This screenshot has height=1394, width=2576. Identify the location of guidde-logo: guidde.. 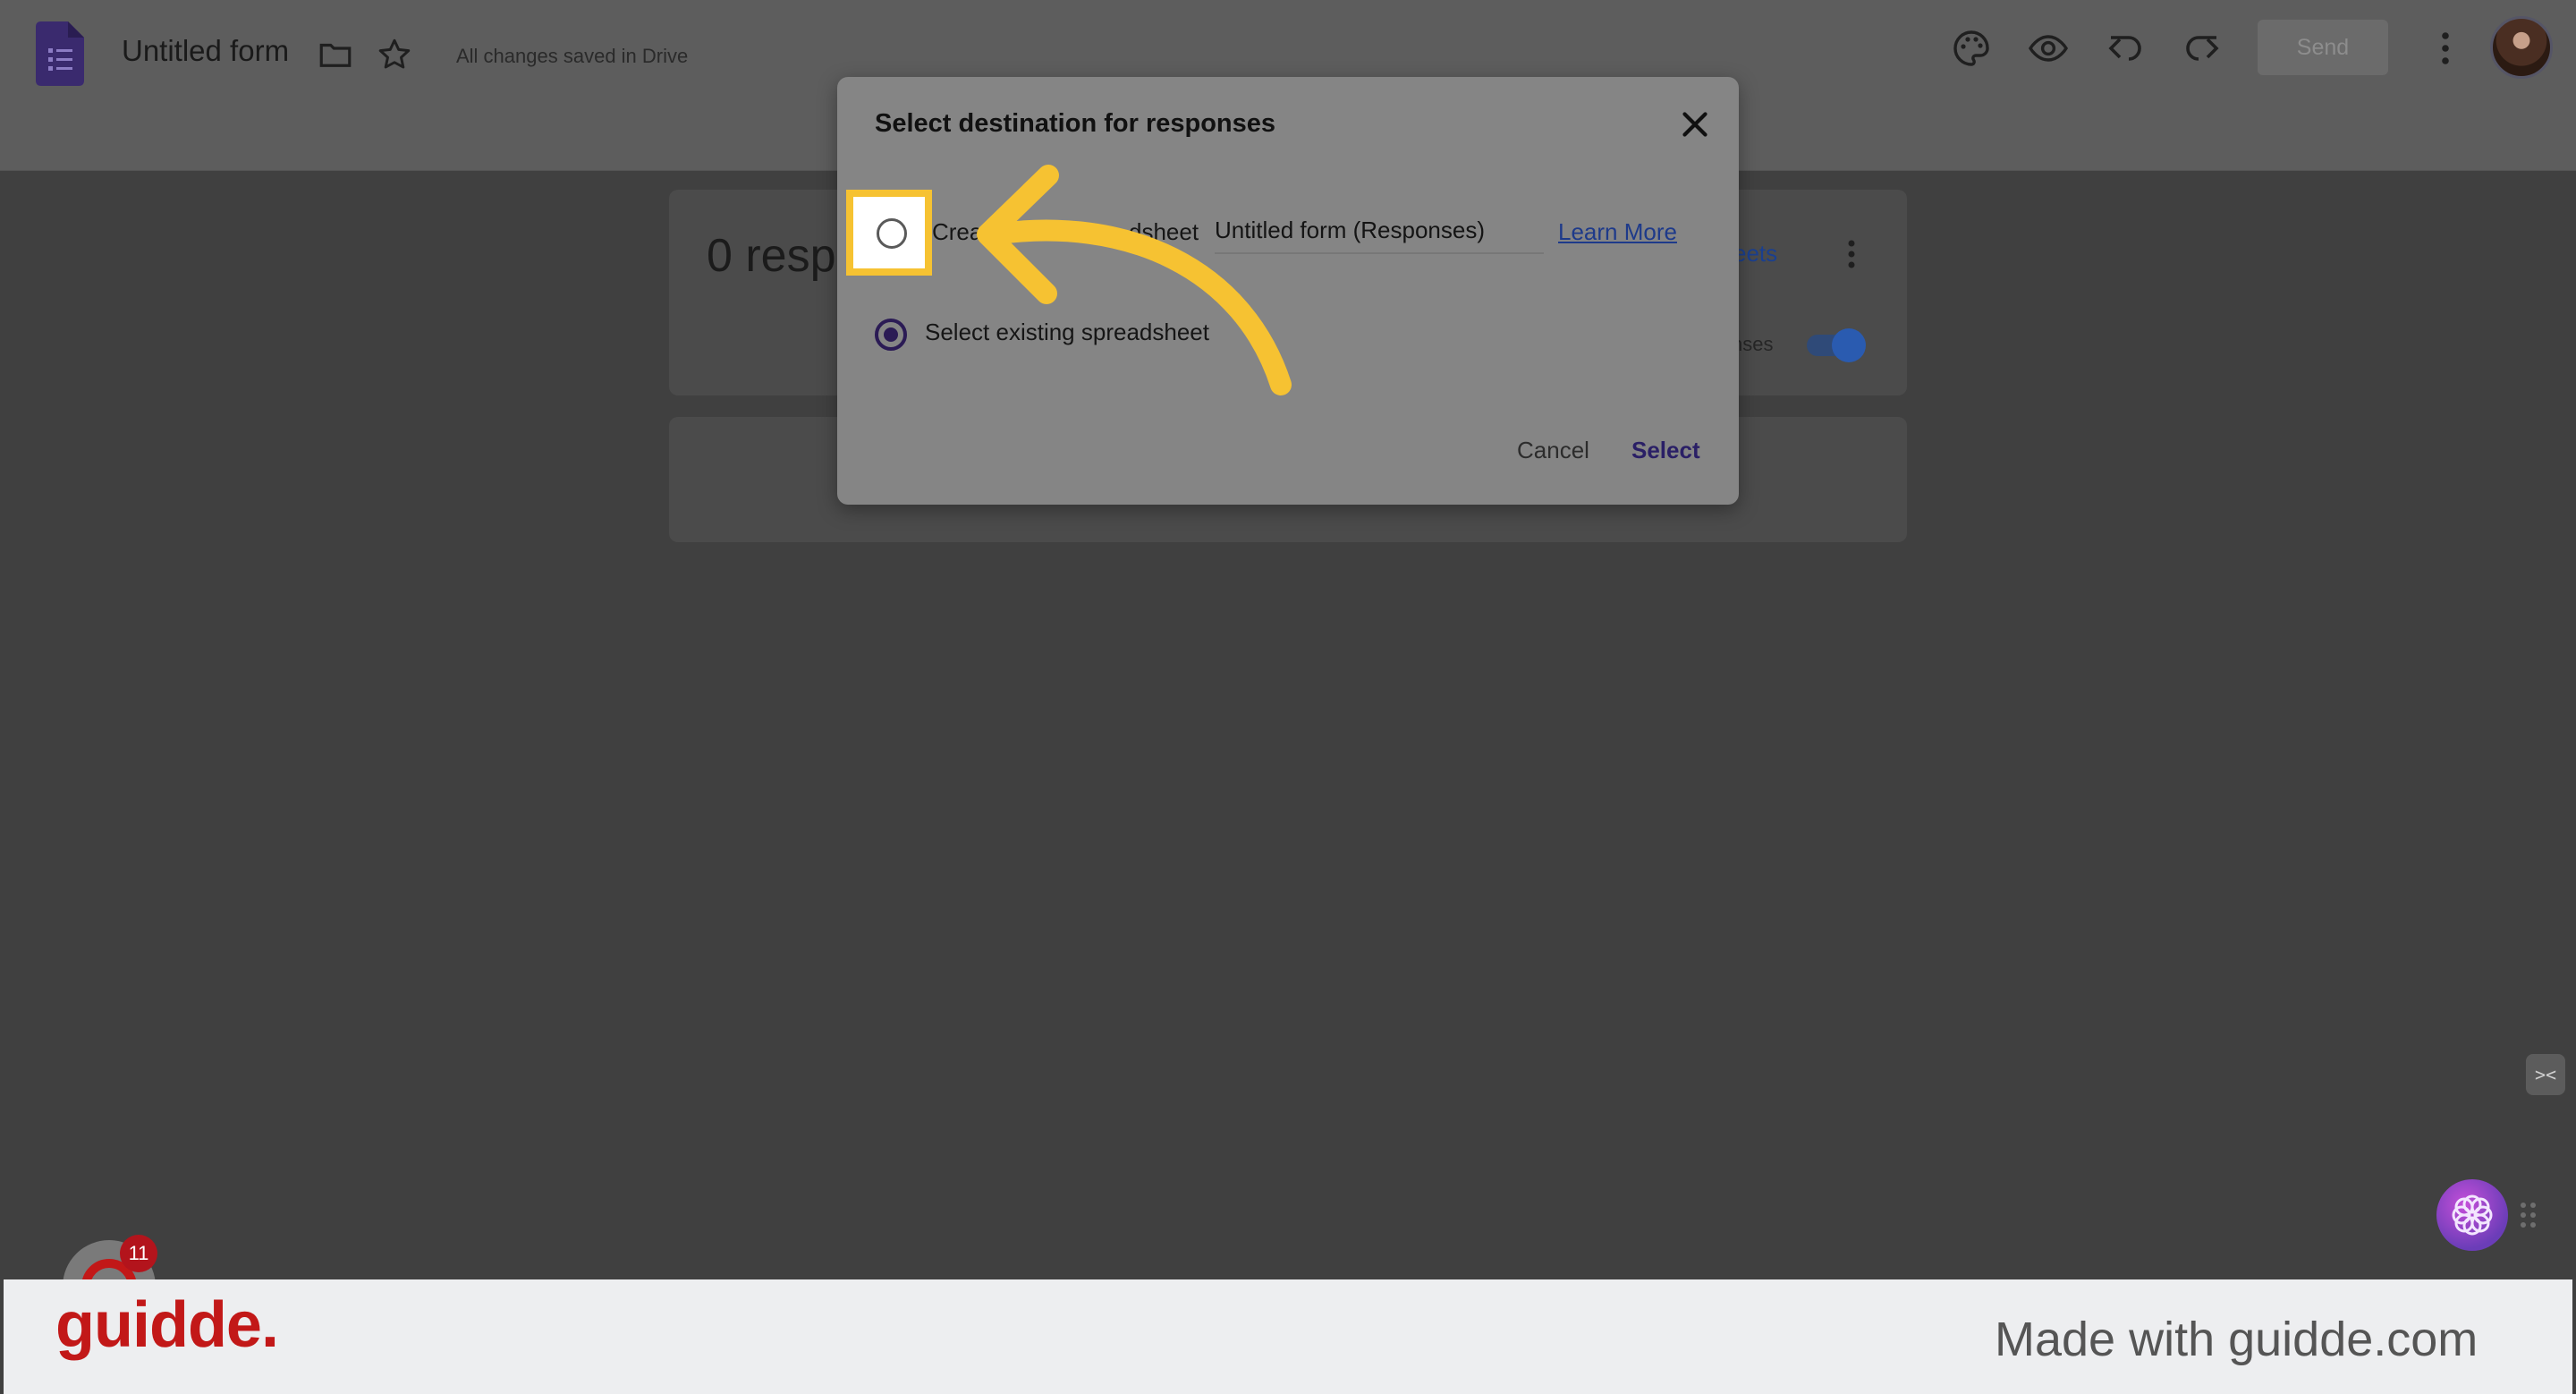
(167, 1325).